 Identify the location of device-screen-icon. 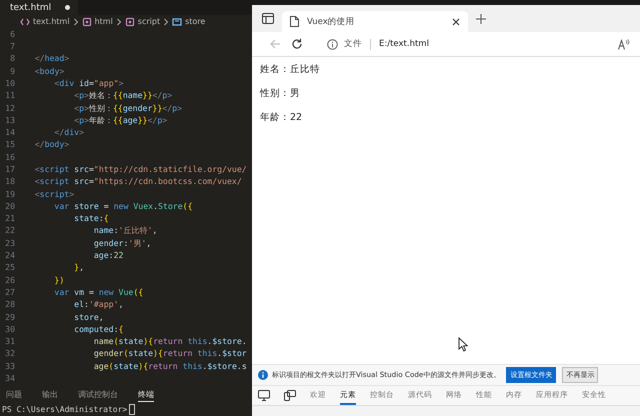
(264, 395).